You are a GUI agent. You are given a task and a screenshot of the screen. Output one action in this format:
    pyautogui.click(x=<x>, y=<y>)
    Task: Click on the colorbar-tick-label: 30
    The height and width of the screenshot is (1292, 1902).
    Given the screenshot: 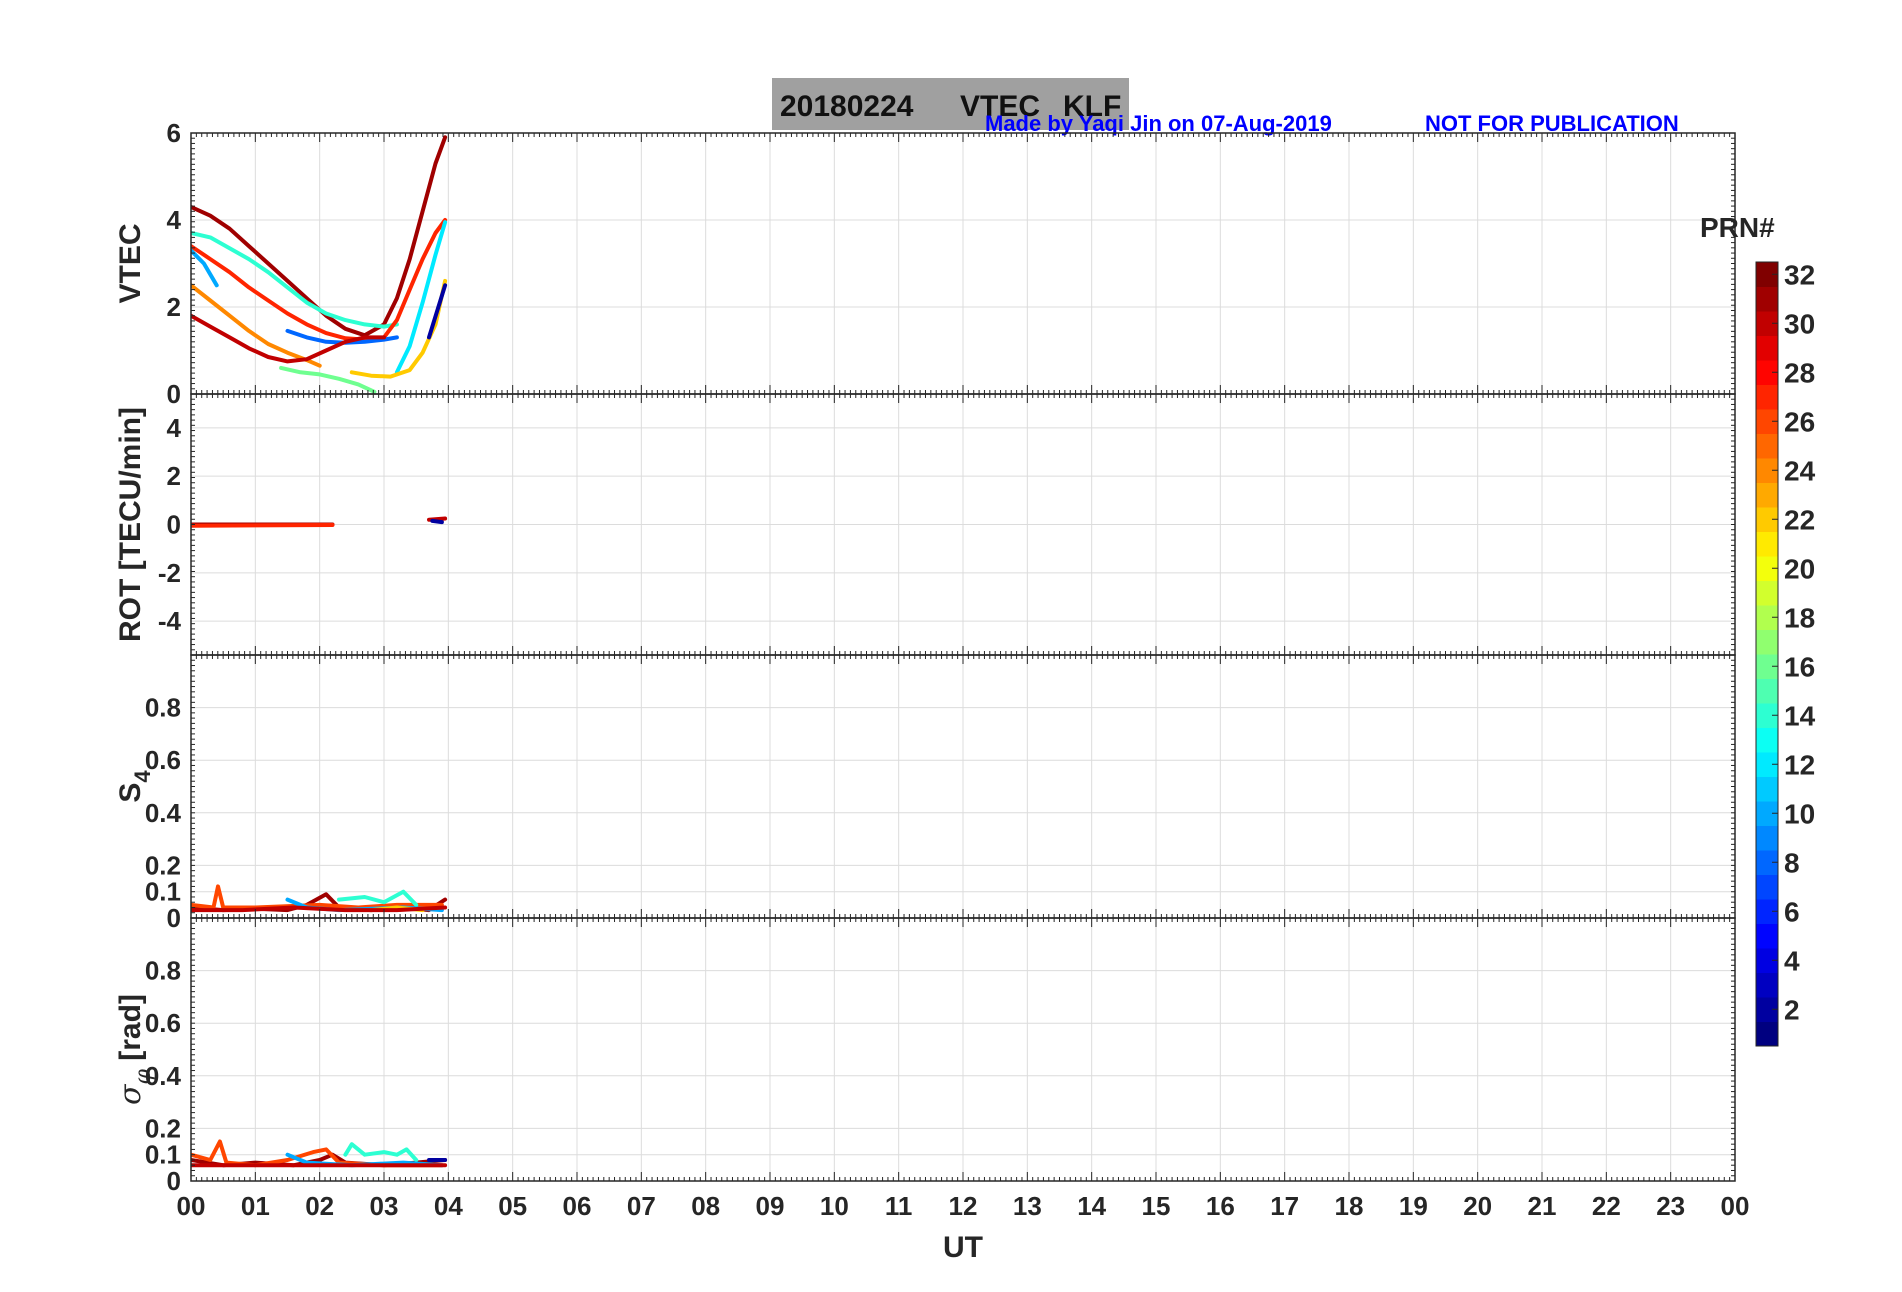 What is the action you would take?
    pyautogui.click(x=1799, y=323)
    